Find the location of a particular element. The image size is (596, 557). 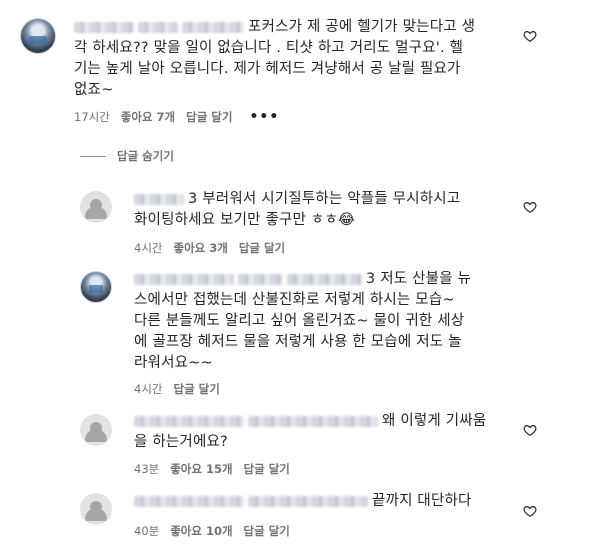

likes-count: 좋아요 3개 is located at coordinates (200, 248).